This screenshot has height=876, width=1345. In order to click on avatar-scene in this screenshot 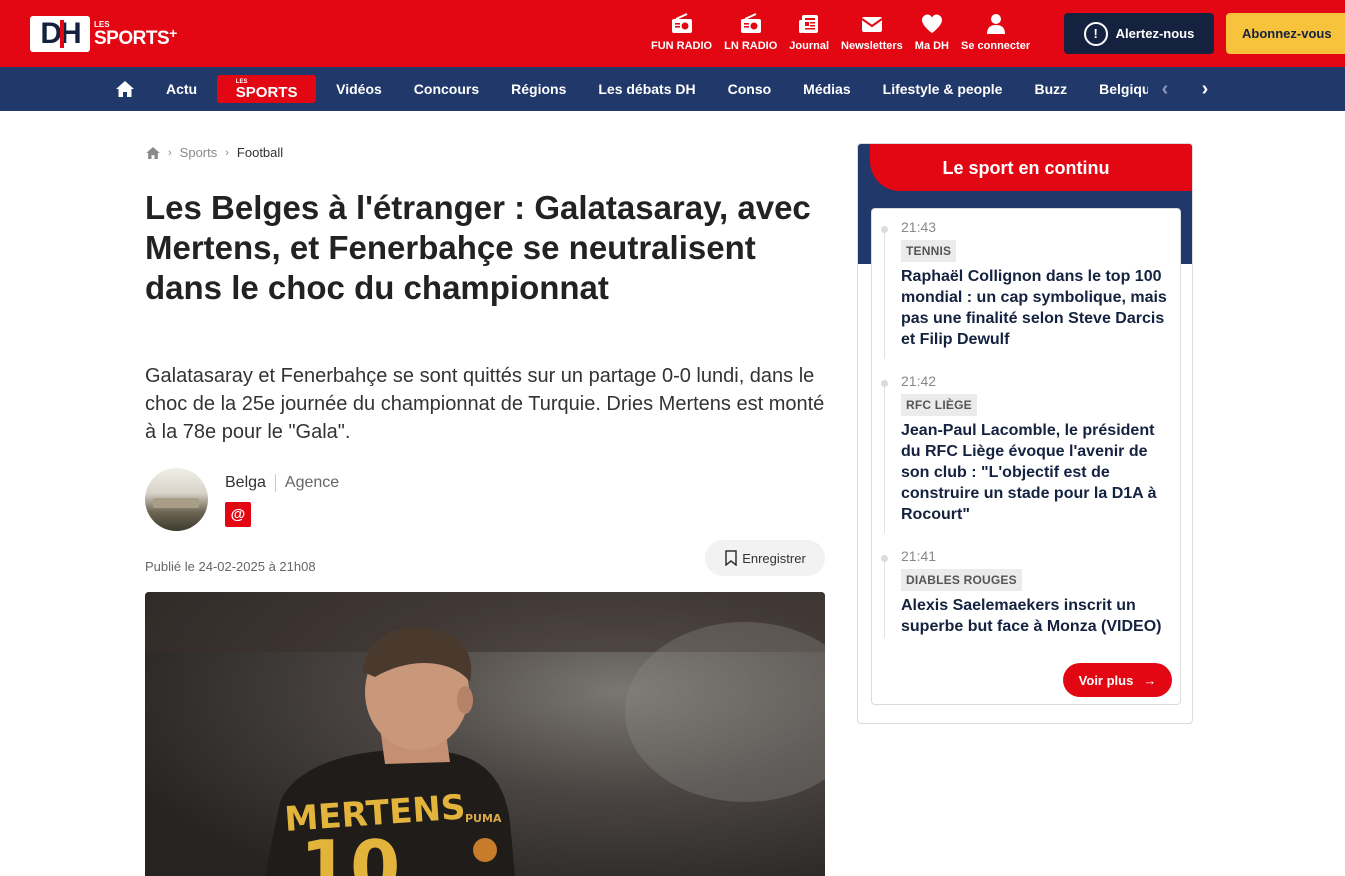, I will do `click(176, 503)`.